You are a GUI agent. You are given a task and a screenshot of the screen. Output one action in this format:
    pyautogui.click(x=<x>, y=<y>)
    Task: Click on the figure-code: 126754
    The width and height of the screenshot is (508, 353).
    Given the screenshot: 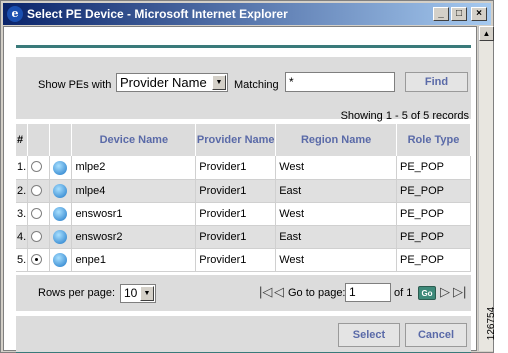 What is the action you would take?
    pyautogui.click(x=496, y=325)
    